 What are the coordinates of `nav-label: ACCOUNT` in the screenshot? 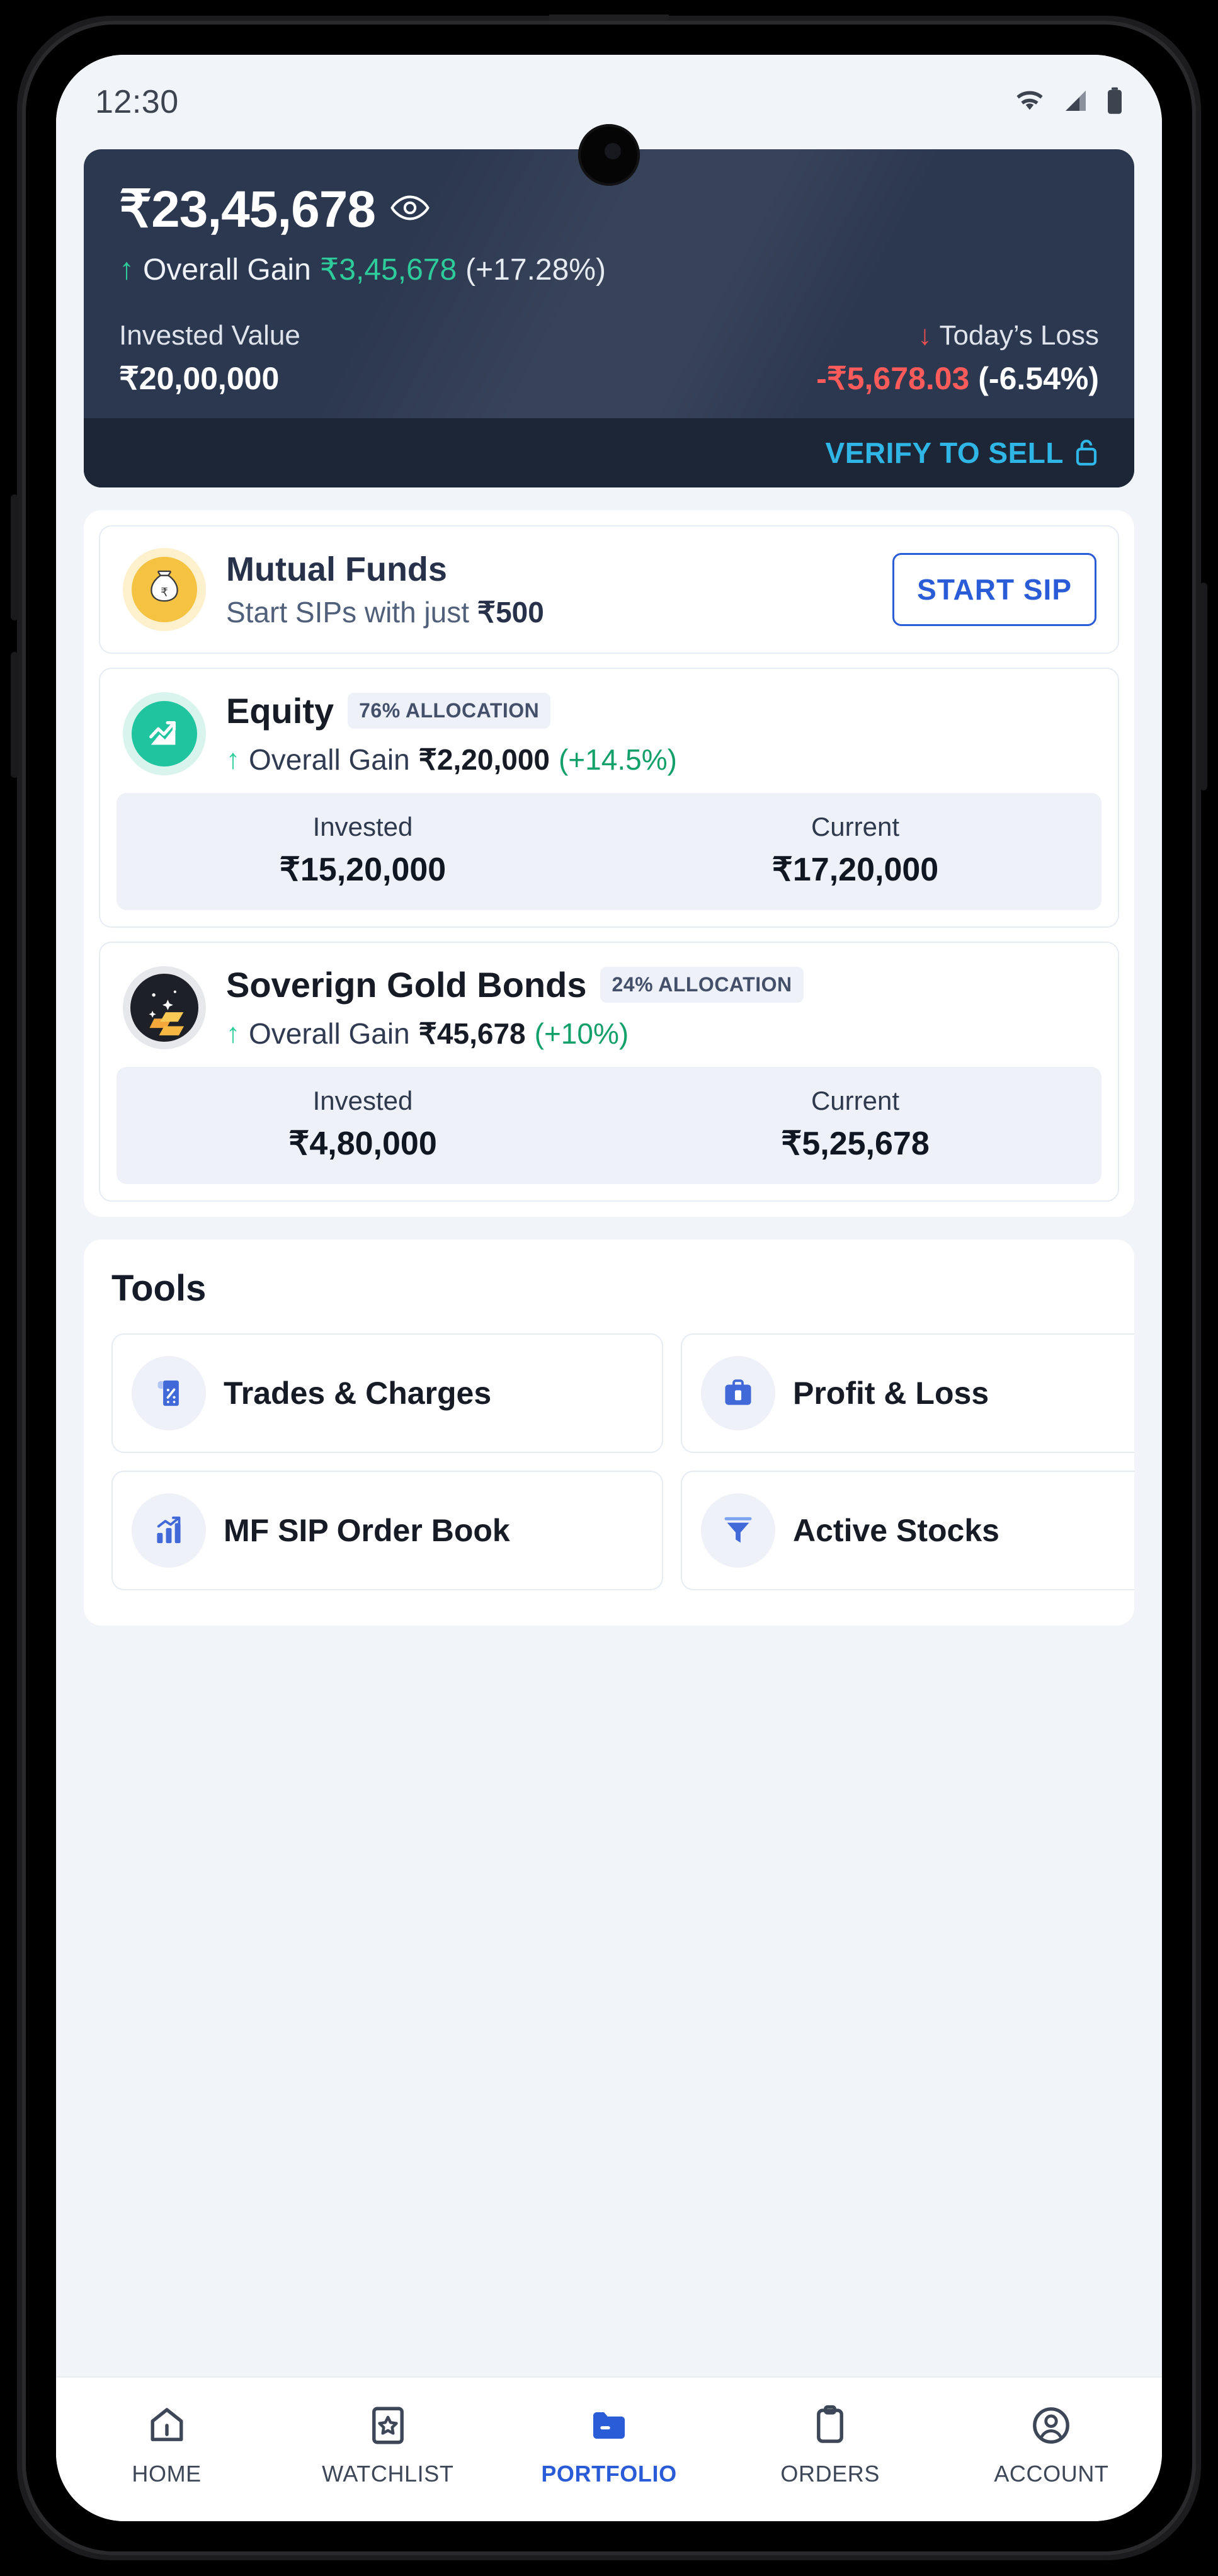 It's located at (1051, 2473).